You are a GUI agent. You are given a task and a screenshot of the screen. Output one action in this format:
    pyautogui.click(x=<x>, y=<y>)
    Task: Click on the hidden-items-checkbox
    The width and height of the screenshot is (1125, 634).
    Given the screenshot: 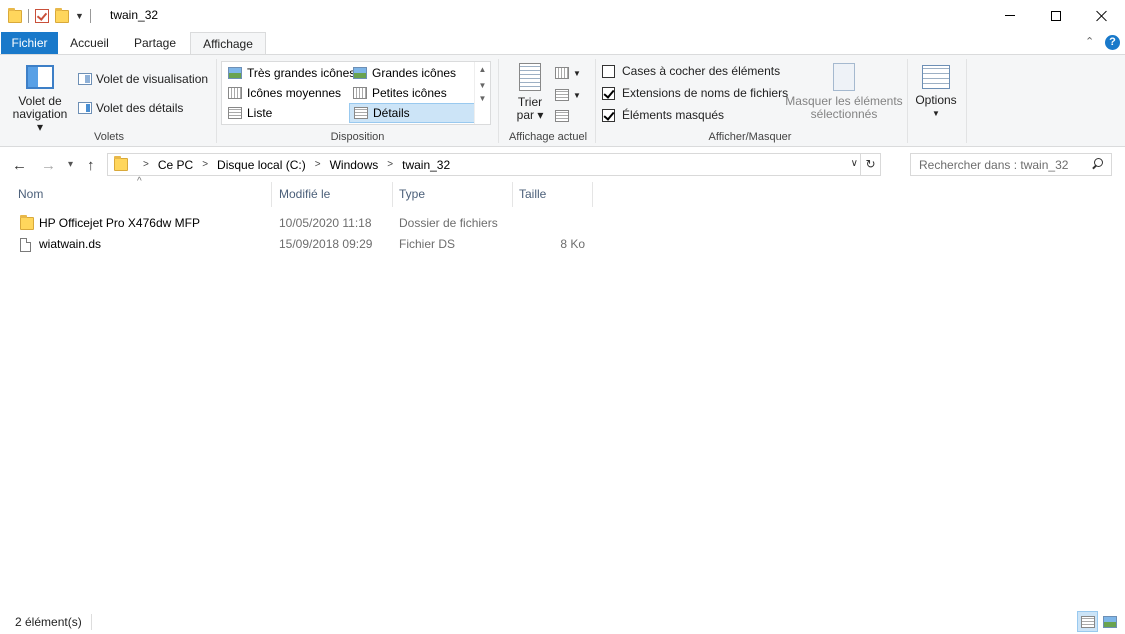 What is the action you would take?
    pyautogui.click(x=608, y=115)
    